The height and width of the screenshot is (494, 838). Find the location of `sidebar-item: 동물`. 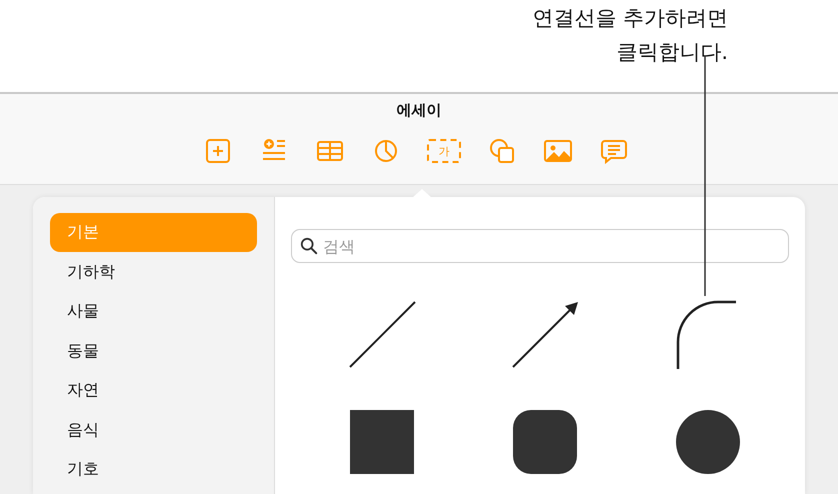

sidebar-item: 동물 is located at coordinates (153, 351).